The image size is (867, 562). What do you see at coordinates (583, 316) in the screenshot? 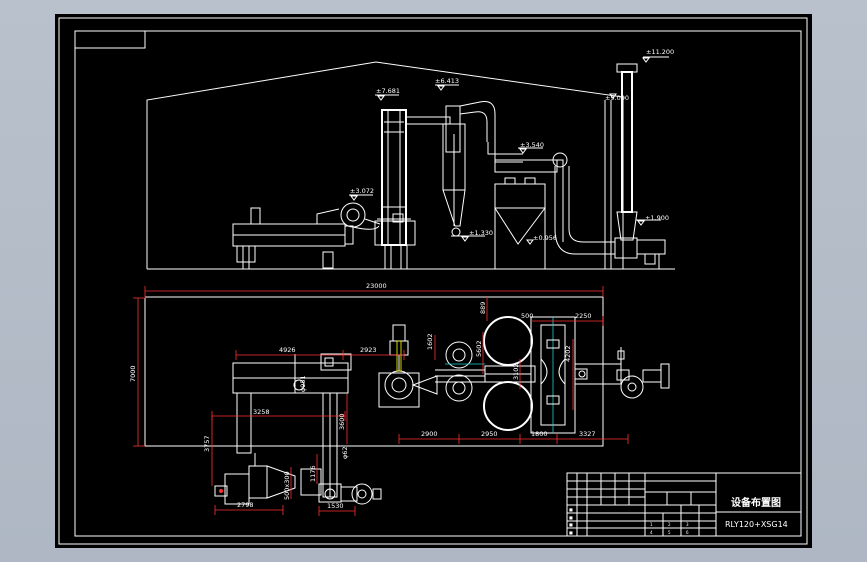
I see `dim-2250: 2250` at bounding box center [583, 316].